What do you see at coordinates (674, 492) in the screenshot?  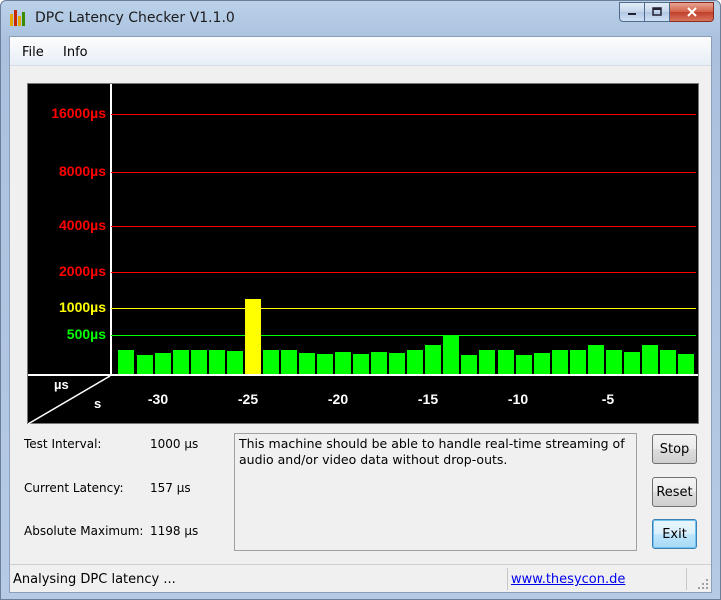 I see `reset-button: Reset` at bounding box center [674, 492].